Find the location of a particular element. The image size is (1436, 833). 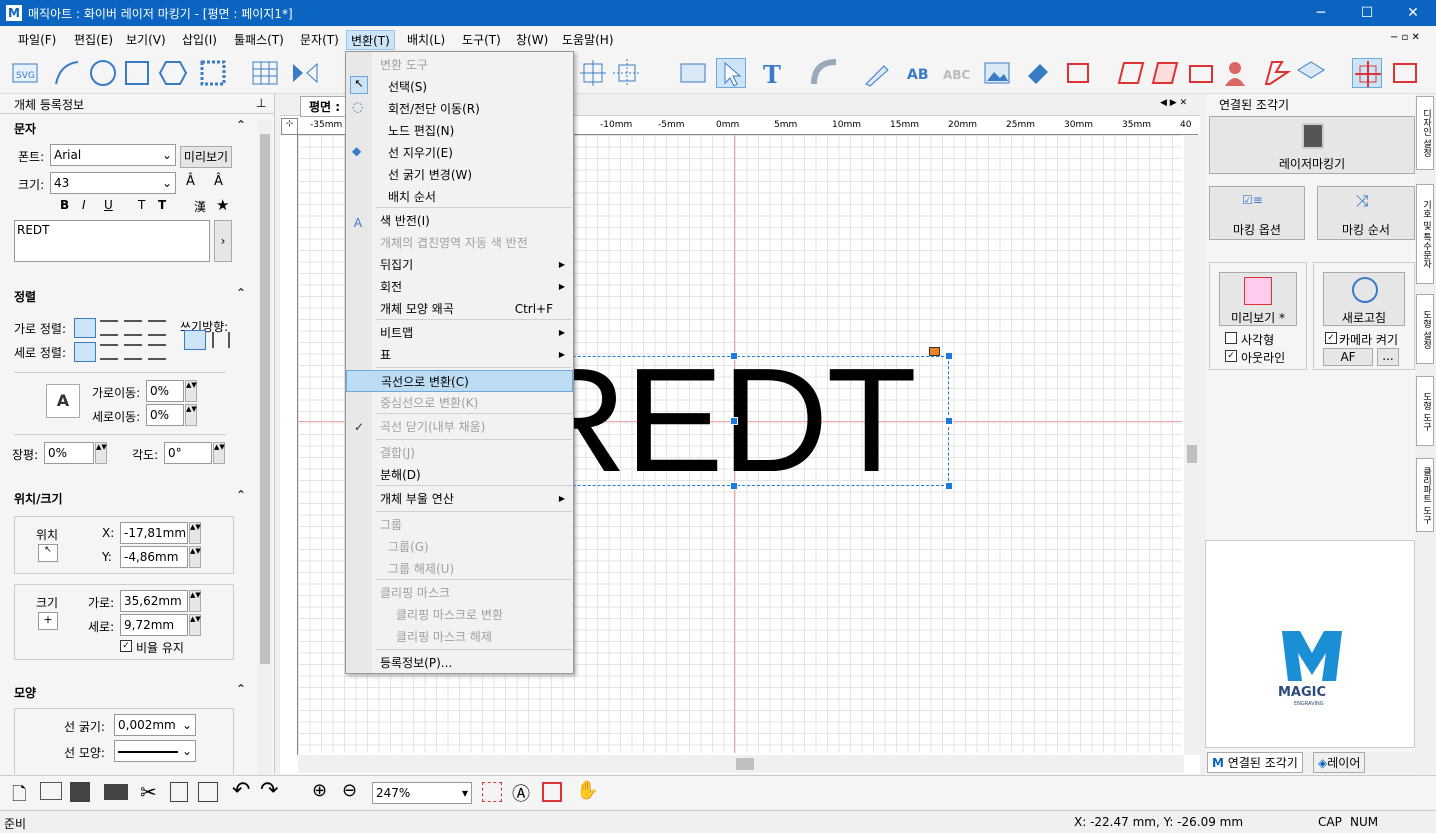

collapse-align-icon: ⌃ is located at coordinates (241, 293).